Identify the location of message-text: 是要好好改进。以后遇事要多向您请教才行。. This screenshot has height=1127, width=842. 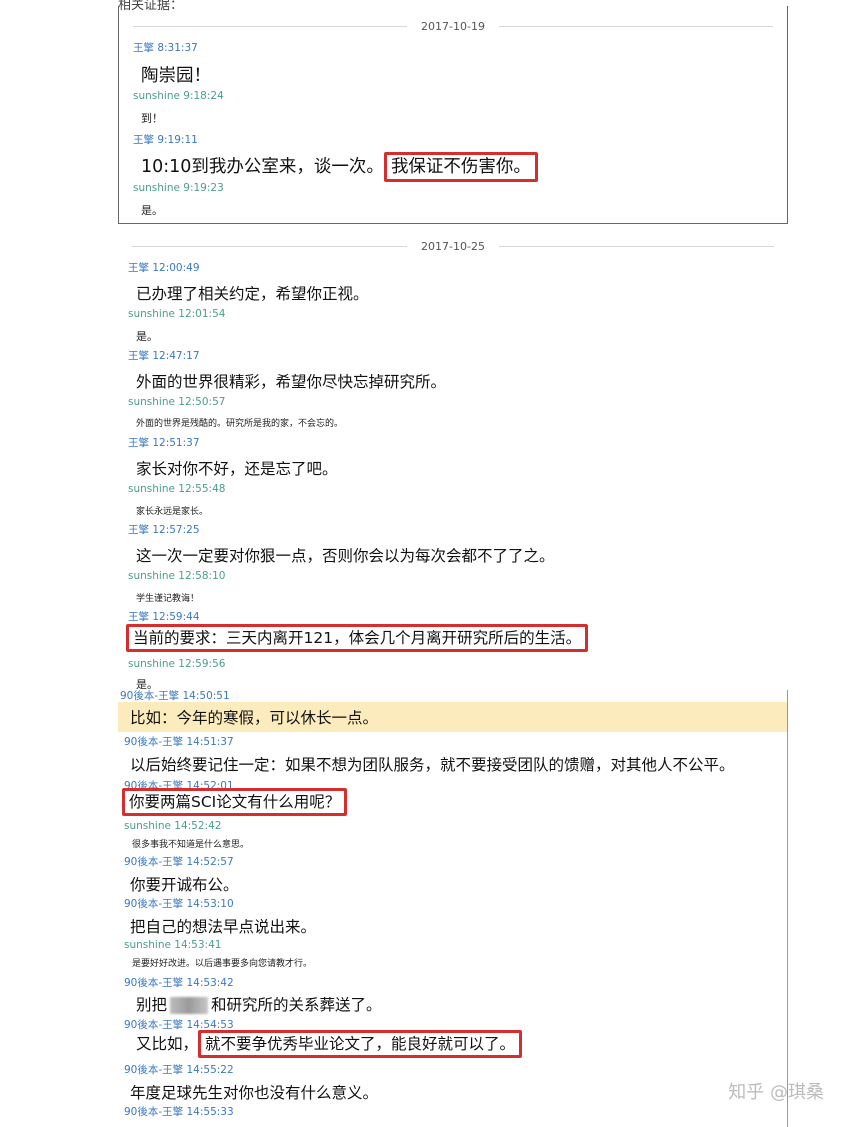
(222, 964).